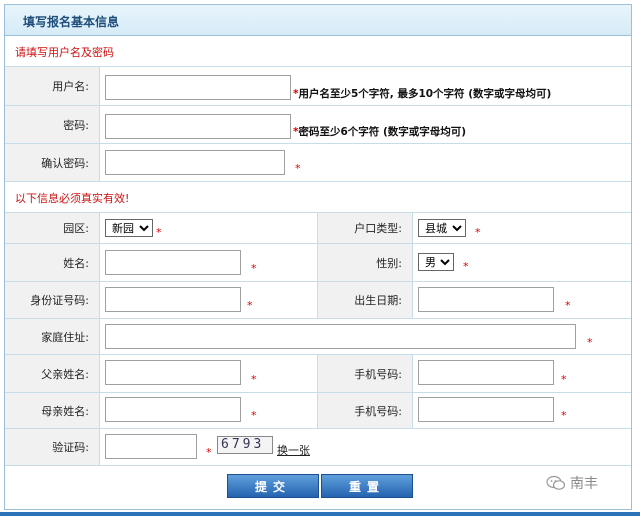 The height and width of the screenshot is (516, 640). I want to click on birth-date-input, so click(486, 299).